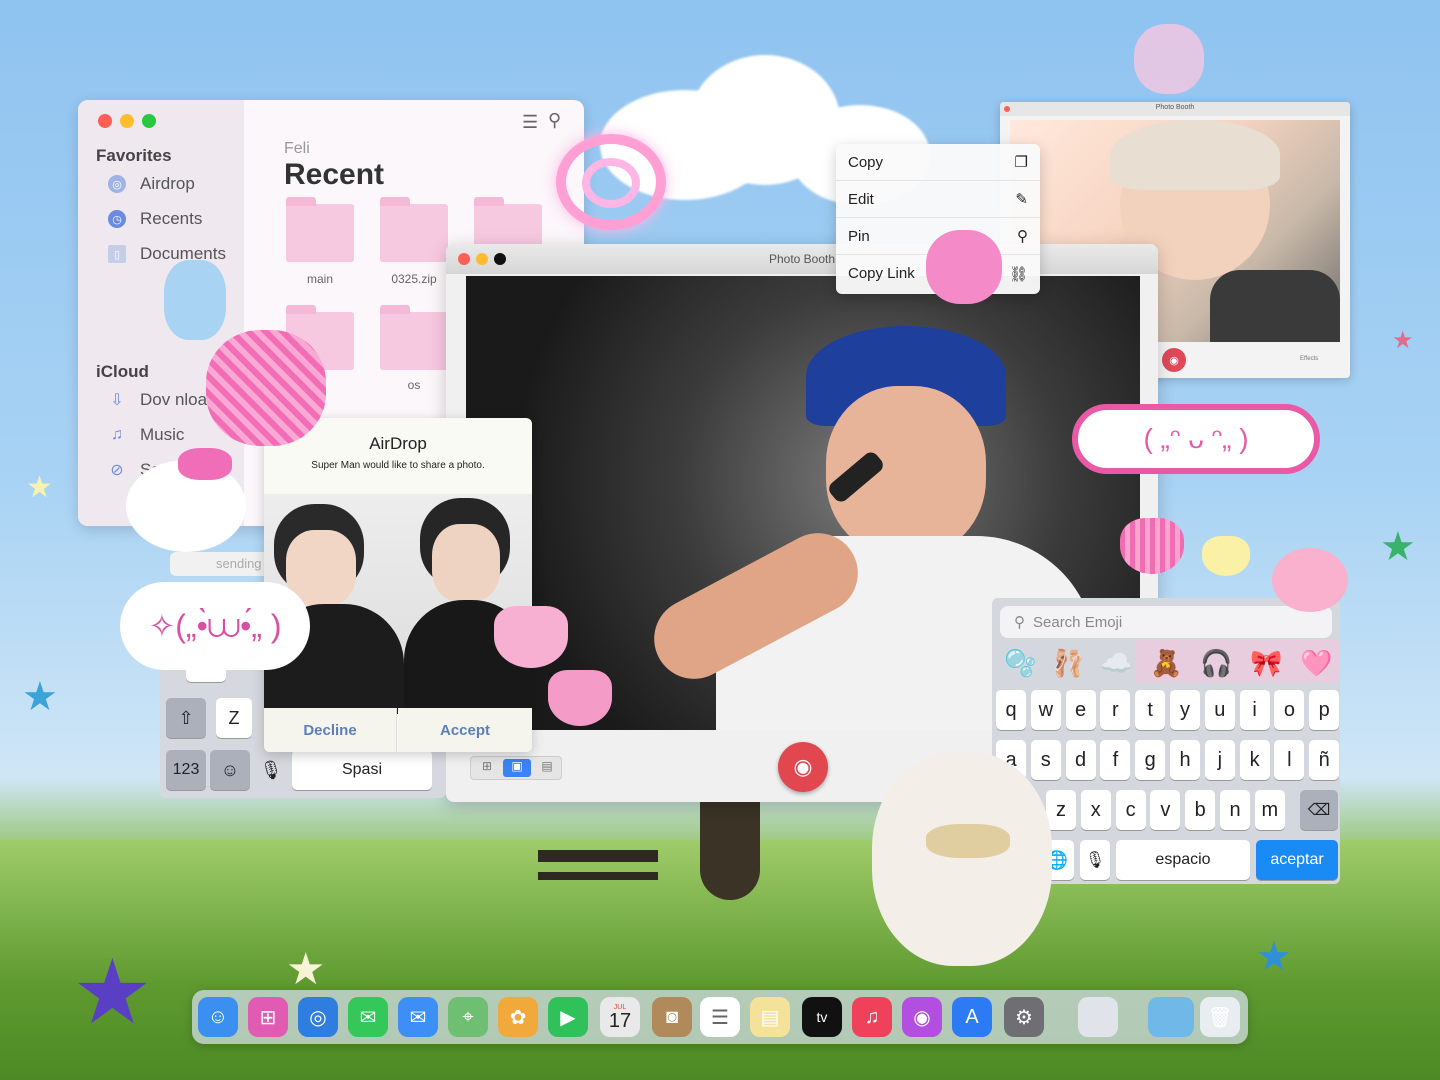 The width and height of the screenshot is (1440, 1080). What do you see at coordinates (1150, 760) in the screenshot?
I see `key-g: g` at bounding box center [1150, 760].